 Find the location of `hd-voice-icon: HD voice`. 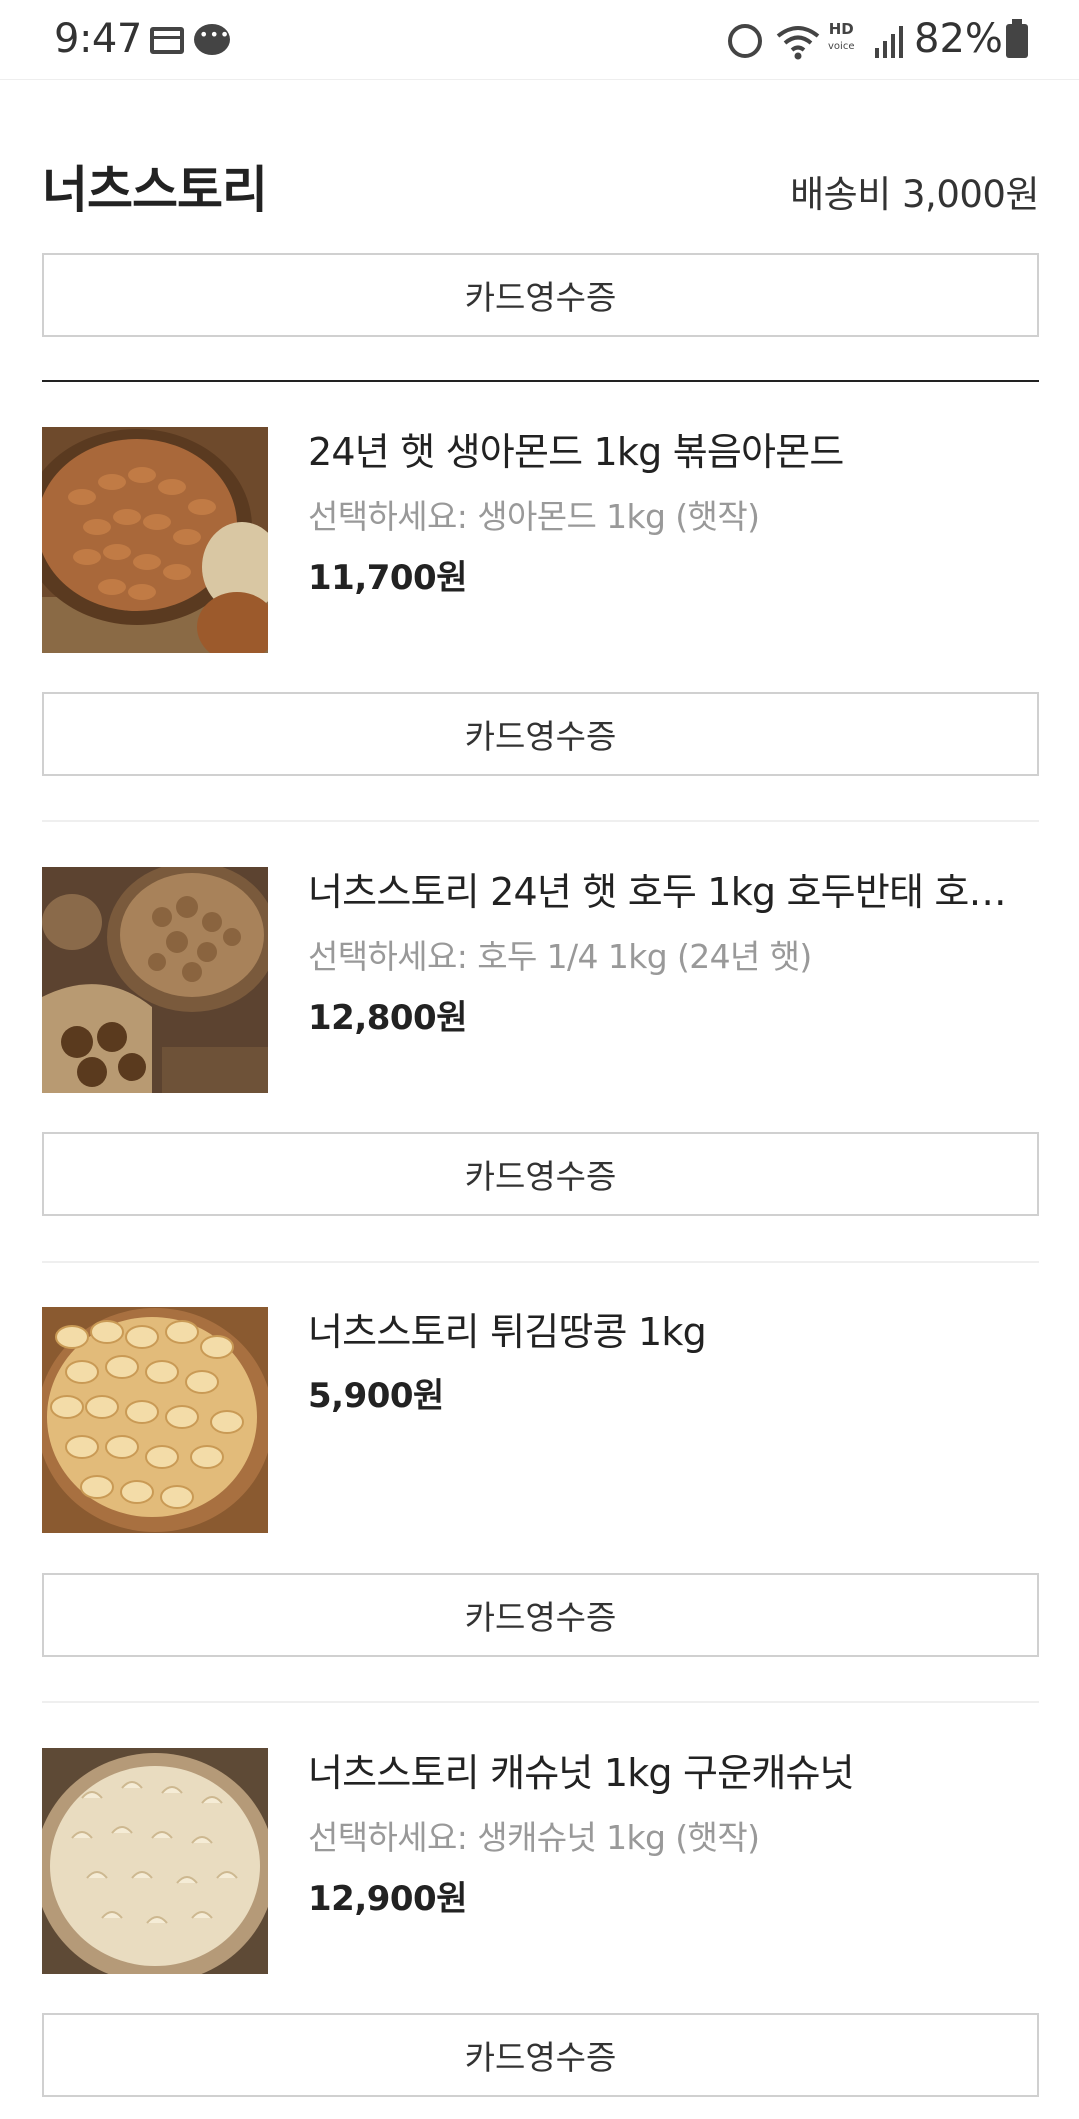

hd-voice-icon: HD voice is located at coordinates (841, 38).